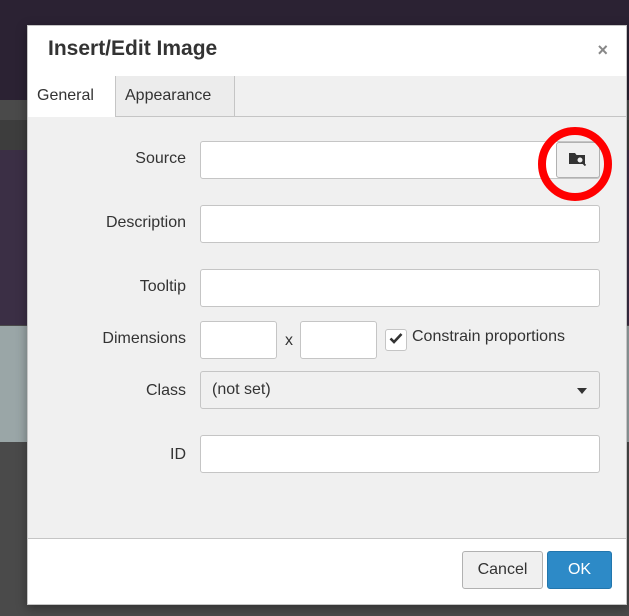  What do you see at coordinates (400, 160) in the screenshot?
I see `source-input` at bounding box center [400, 160].